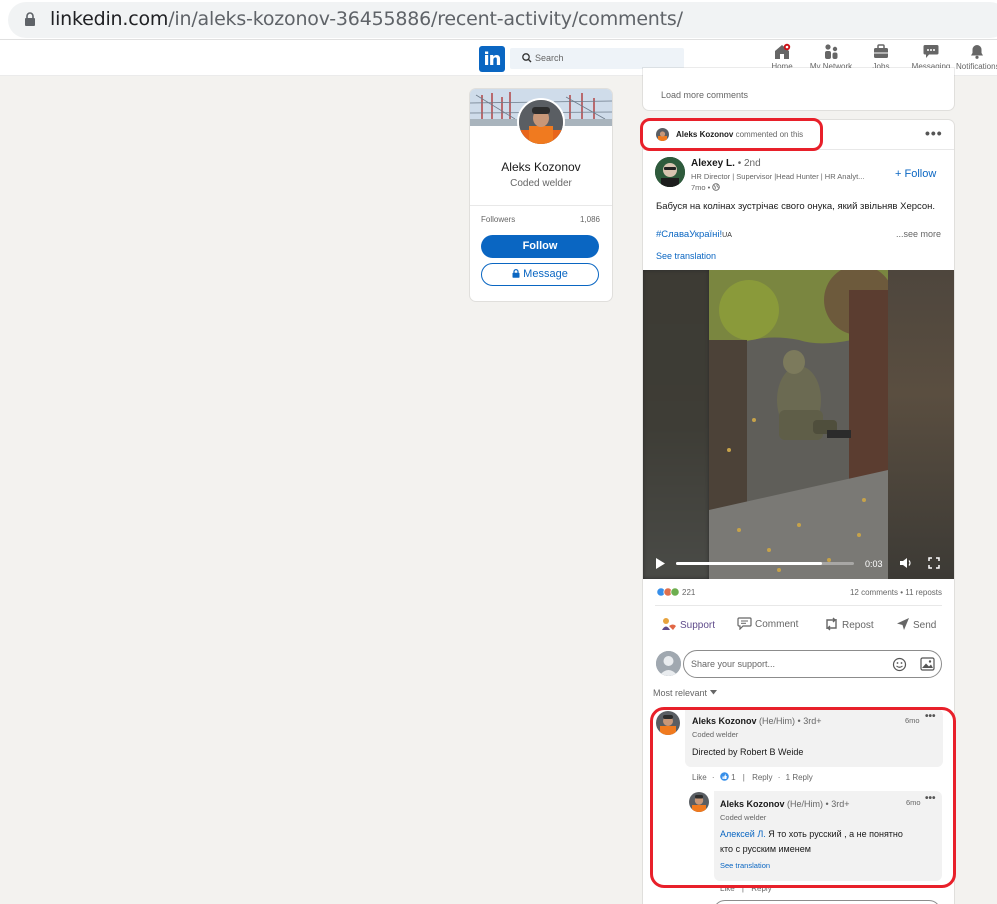  What do you see at coordinates (540, 274) in the screenshot?
I see `message-button: Message` at bounding box center [540, 274].